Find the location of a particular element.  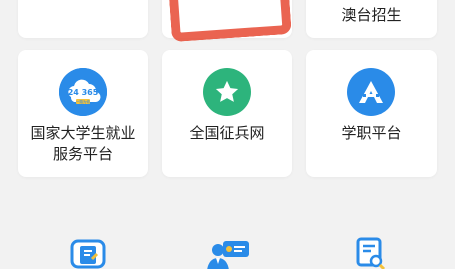

card-top-left is located at coordinates (83, 19).